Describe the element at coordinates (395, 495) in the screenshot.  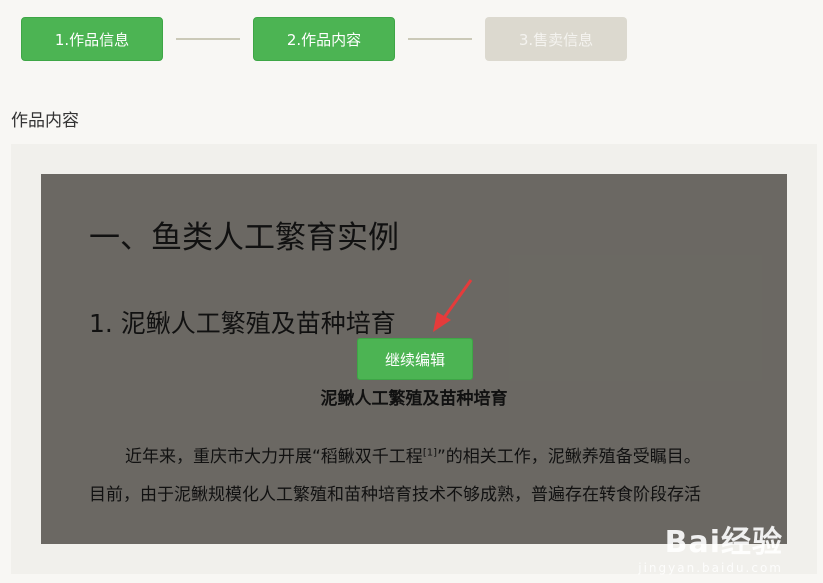
I see `paragraph-2: 目前，由于泥鳅规模化人工繁殖和苗种培育技术不够成熟，普遍存在转食阶段存活` at that location.